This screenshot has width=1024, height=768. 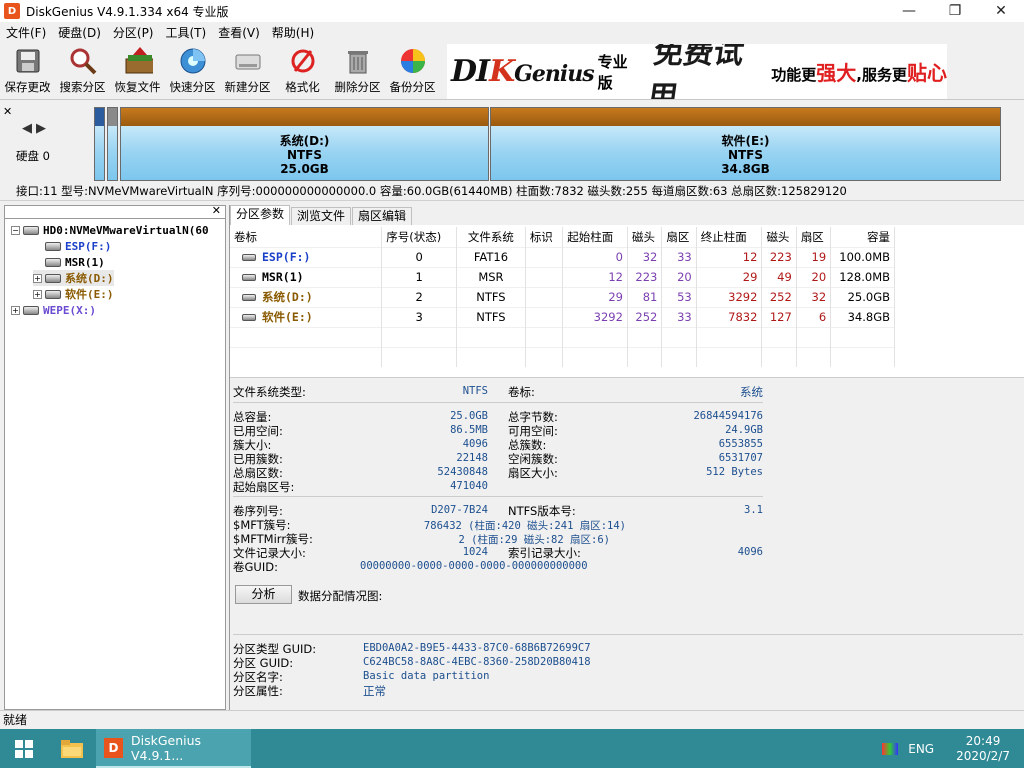 I want to click on tree-item-msr: MSR(1), so click(x=75, y=262).